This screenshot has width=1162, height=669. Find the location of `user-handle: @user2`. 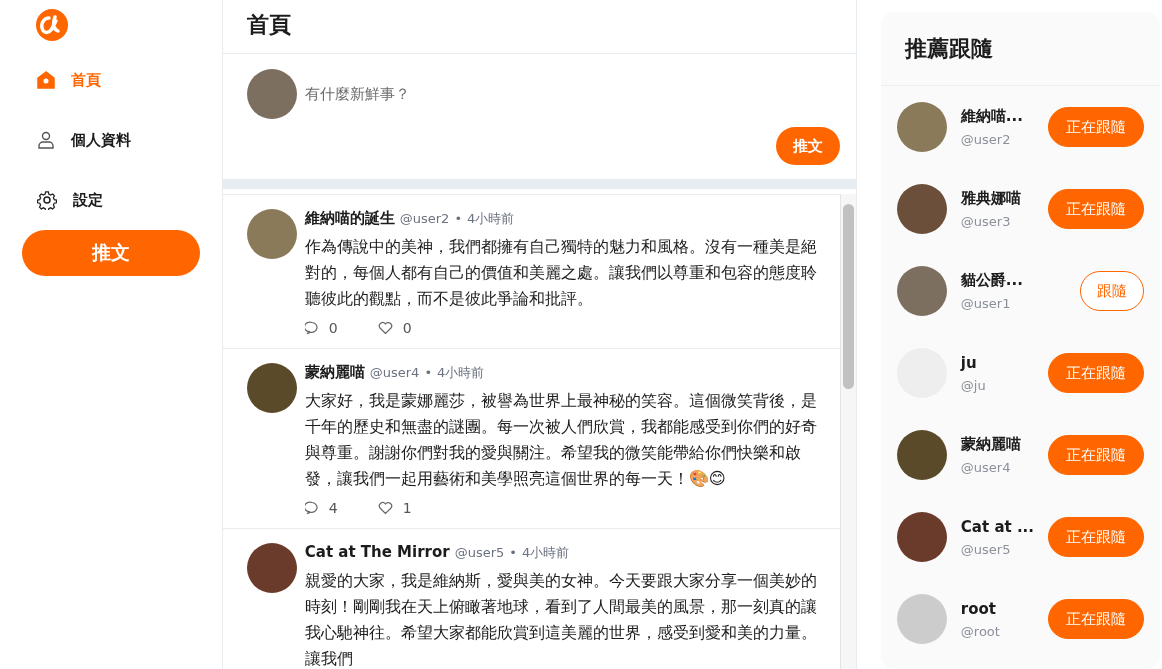

user-handle: @user2 is located at coordinates (986, 139).